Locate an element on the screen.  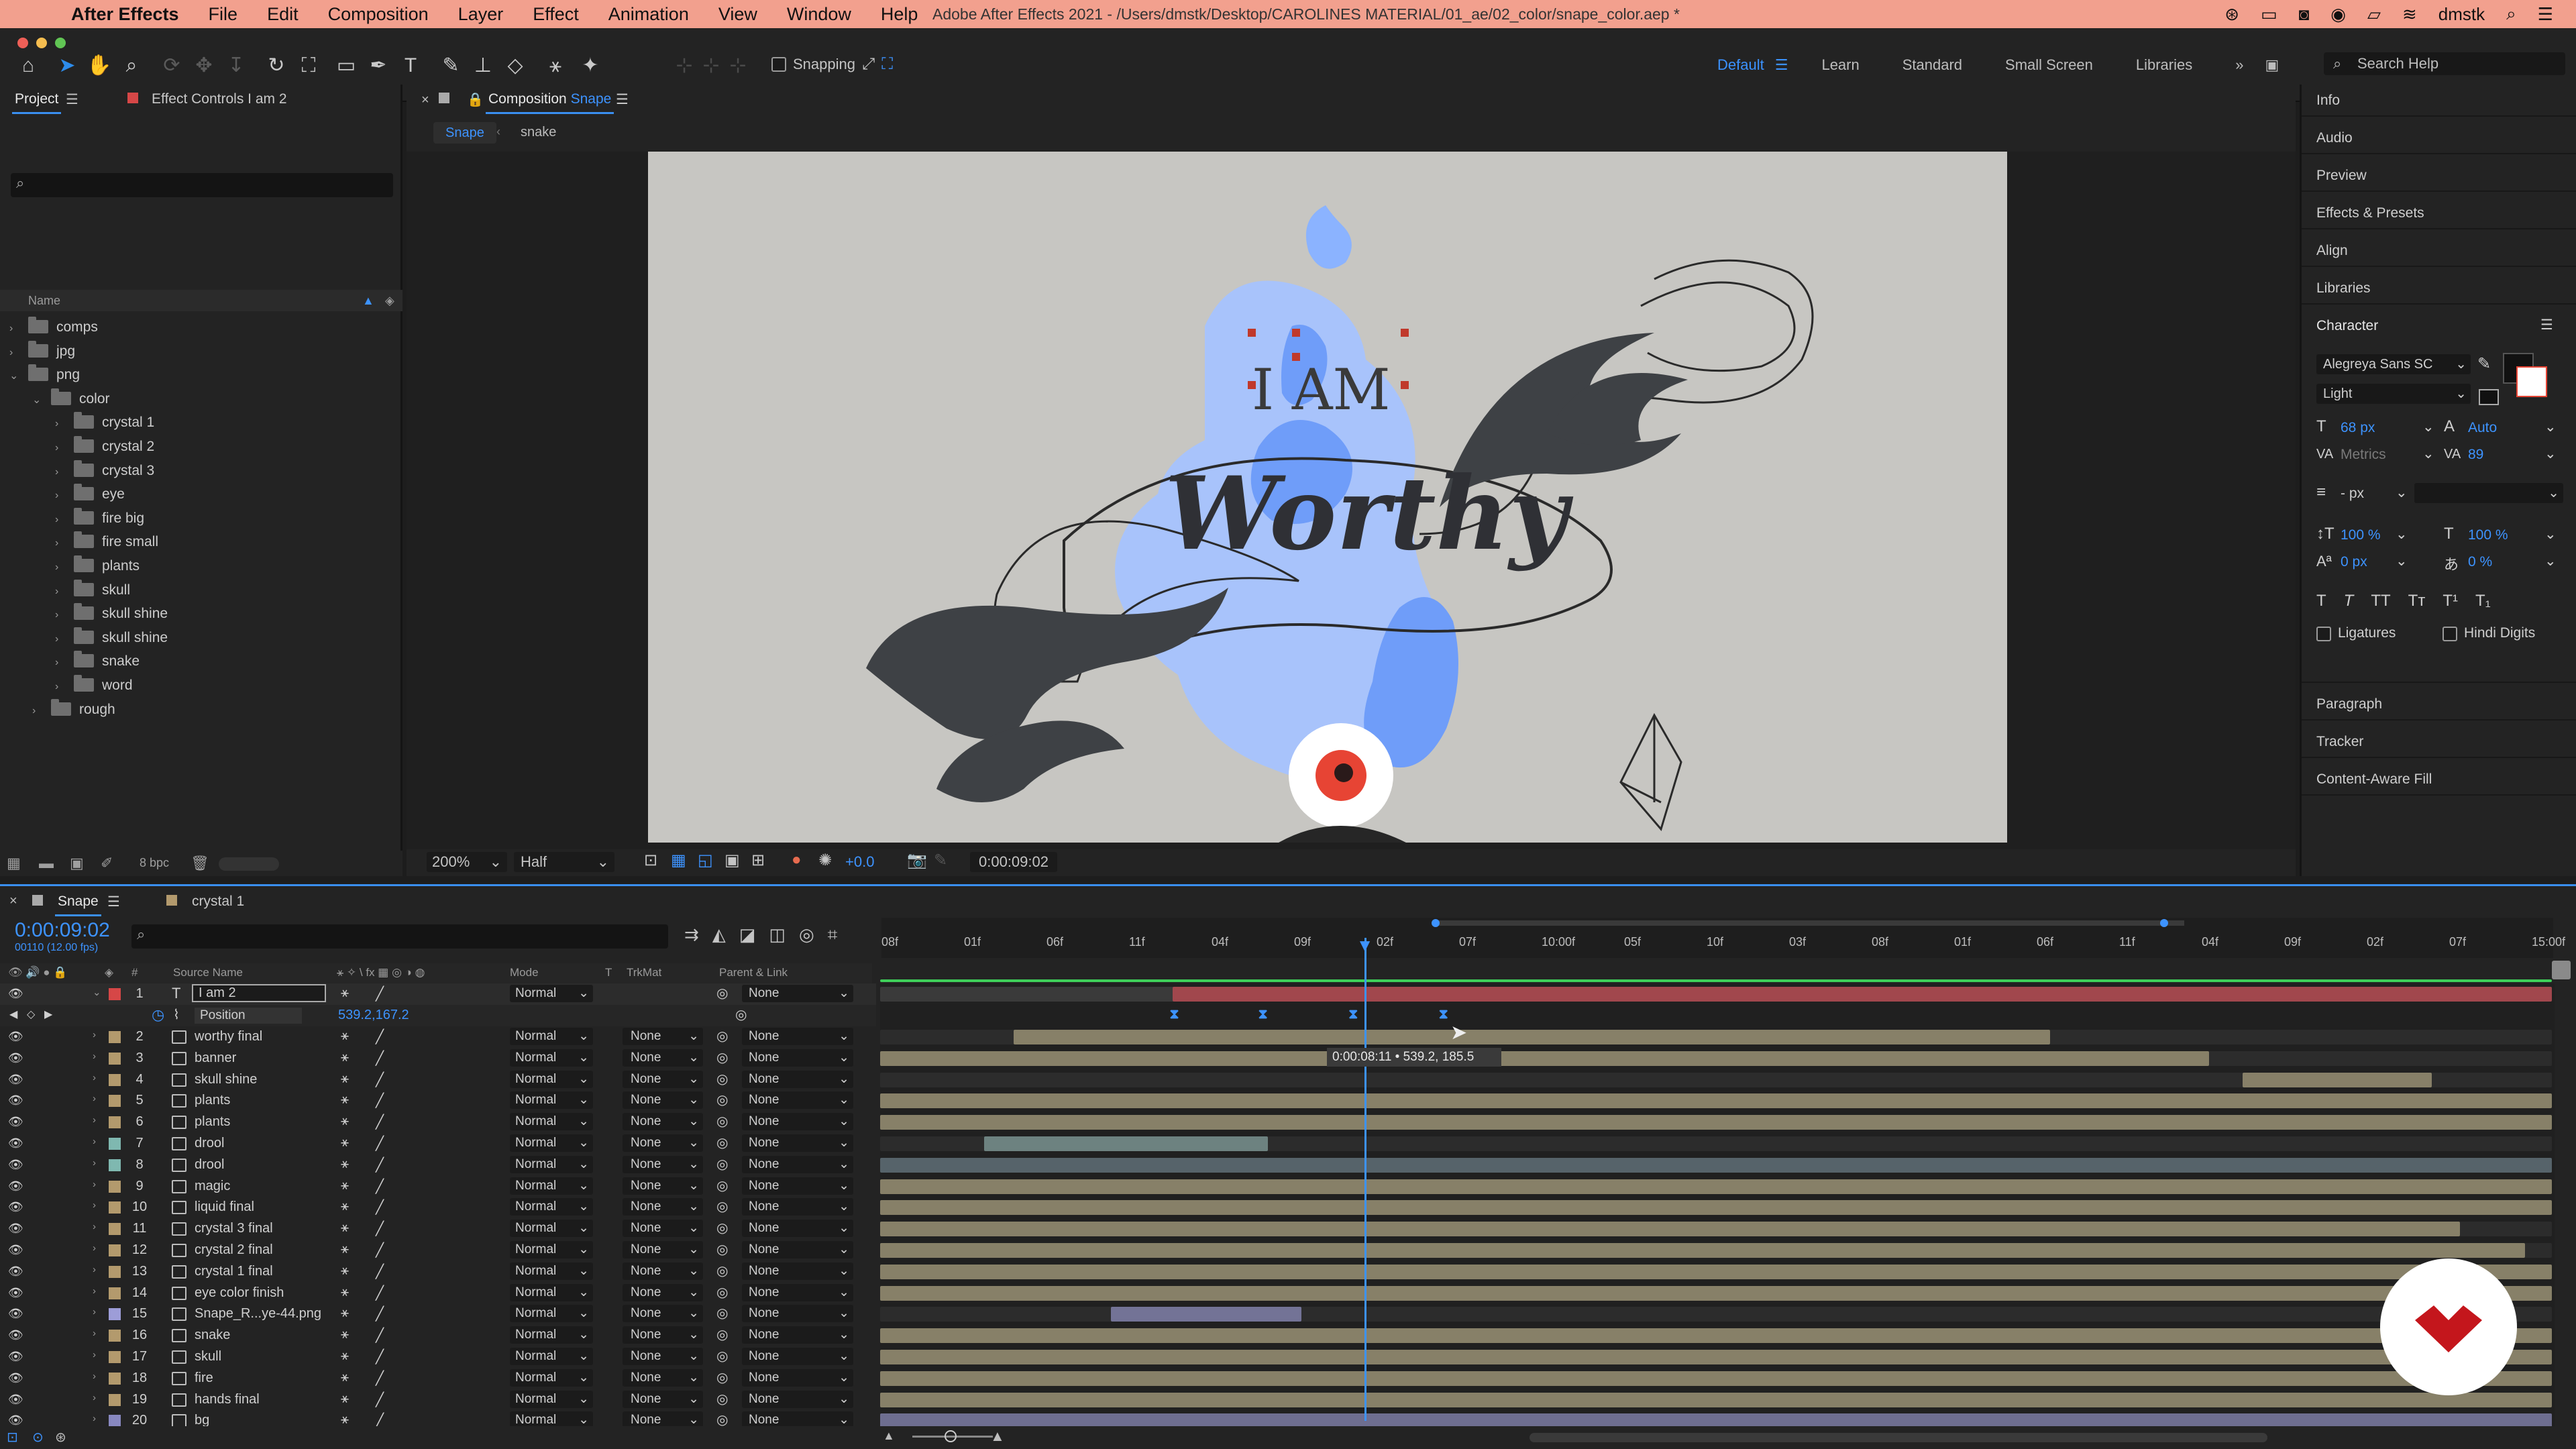
guides-icon: ⊞ is located at coordinates (758, 860).